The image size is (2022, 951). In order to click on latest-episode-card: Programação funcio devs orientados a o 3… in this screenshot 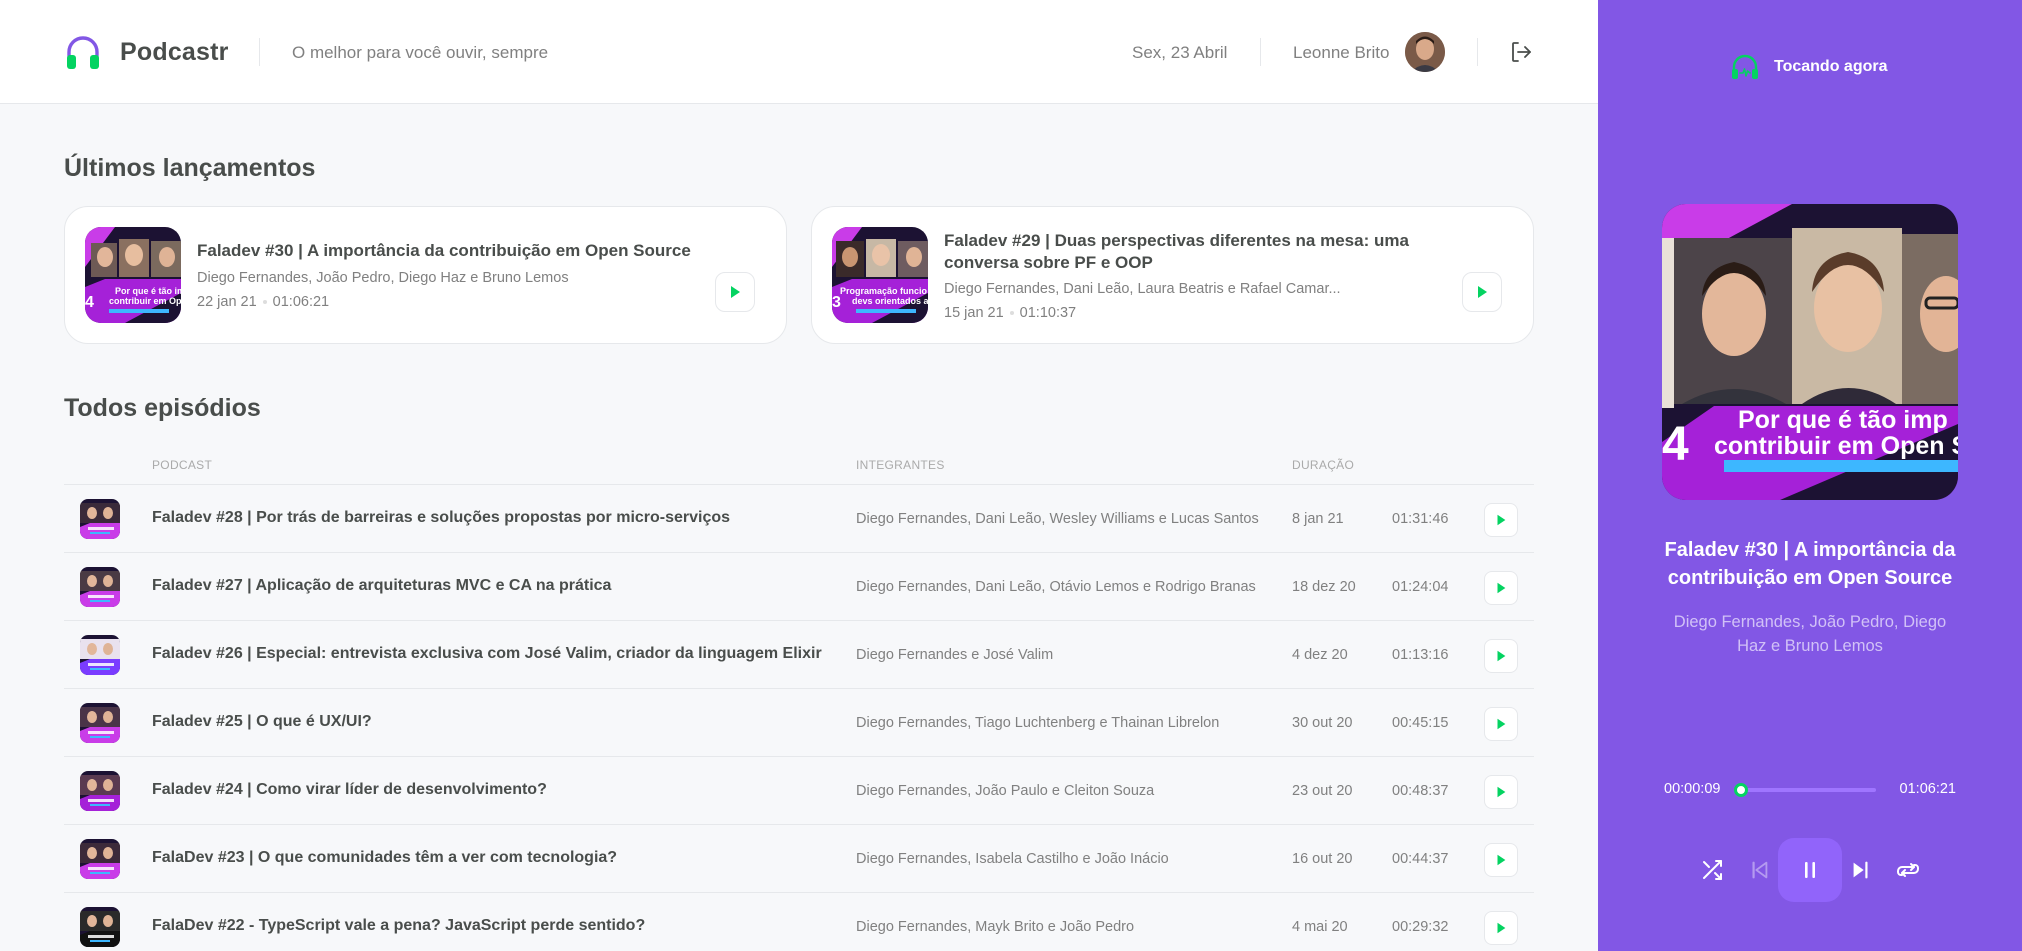, I will do `click(1172, 275)`.